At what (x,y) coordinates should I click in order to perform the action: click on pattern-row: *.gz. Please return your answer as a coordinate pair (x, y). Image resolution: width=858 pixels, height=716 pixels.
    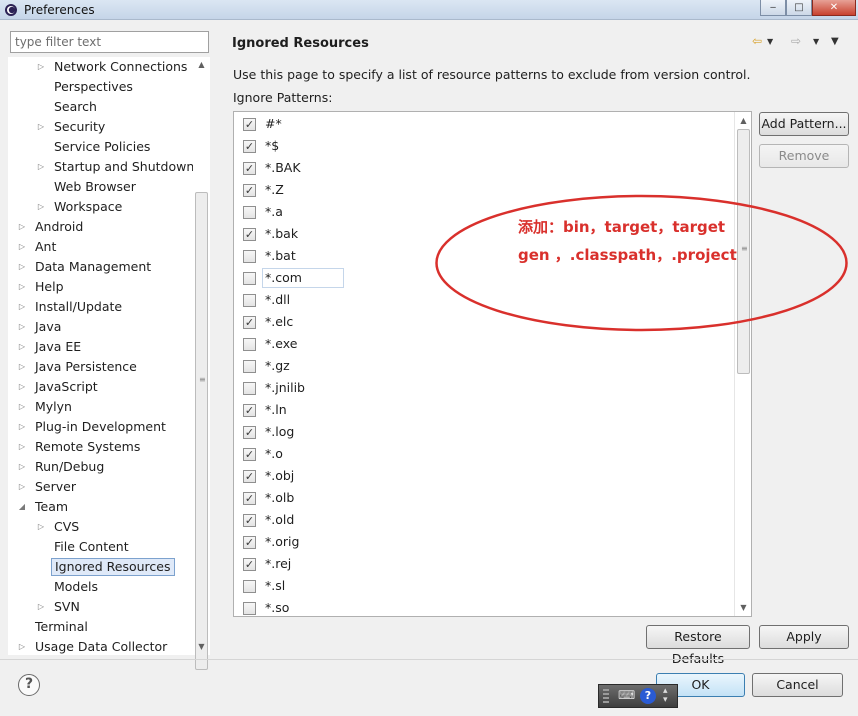
    Looking at the image, I should click on (484, 366).